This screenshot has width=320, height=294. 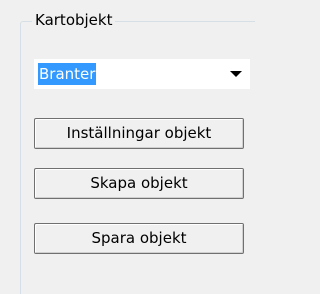 I want to click on skapa-objekt-button: Skapa objekt, so click(x=139, y=183).